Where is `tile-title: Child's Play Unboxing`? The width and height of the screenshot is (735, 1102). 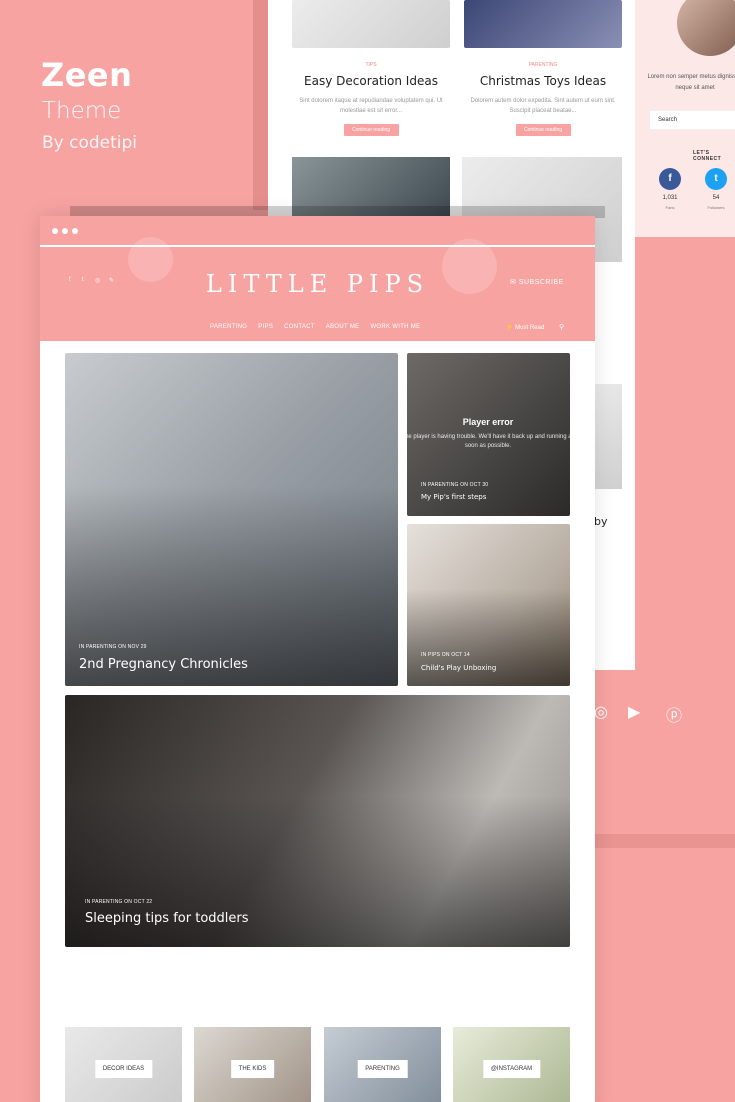 tile-title: Child's Play Unboxing is located at coordinates (458, 668).